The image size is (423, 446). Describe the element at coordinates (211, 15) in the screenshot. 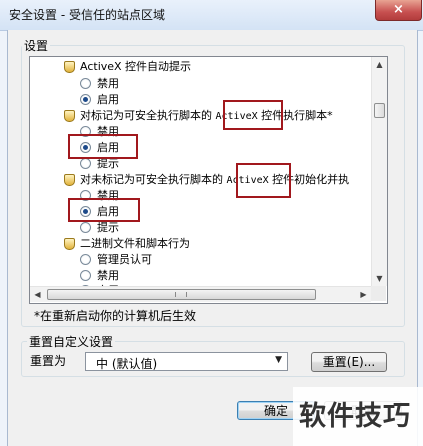

I see `title-bar: 安全设置 - 受信任的站点区域` at that location.